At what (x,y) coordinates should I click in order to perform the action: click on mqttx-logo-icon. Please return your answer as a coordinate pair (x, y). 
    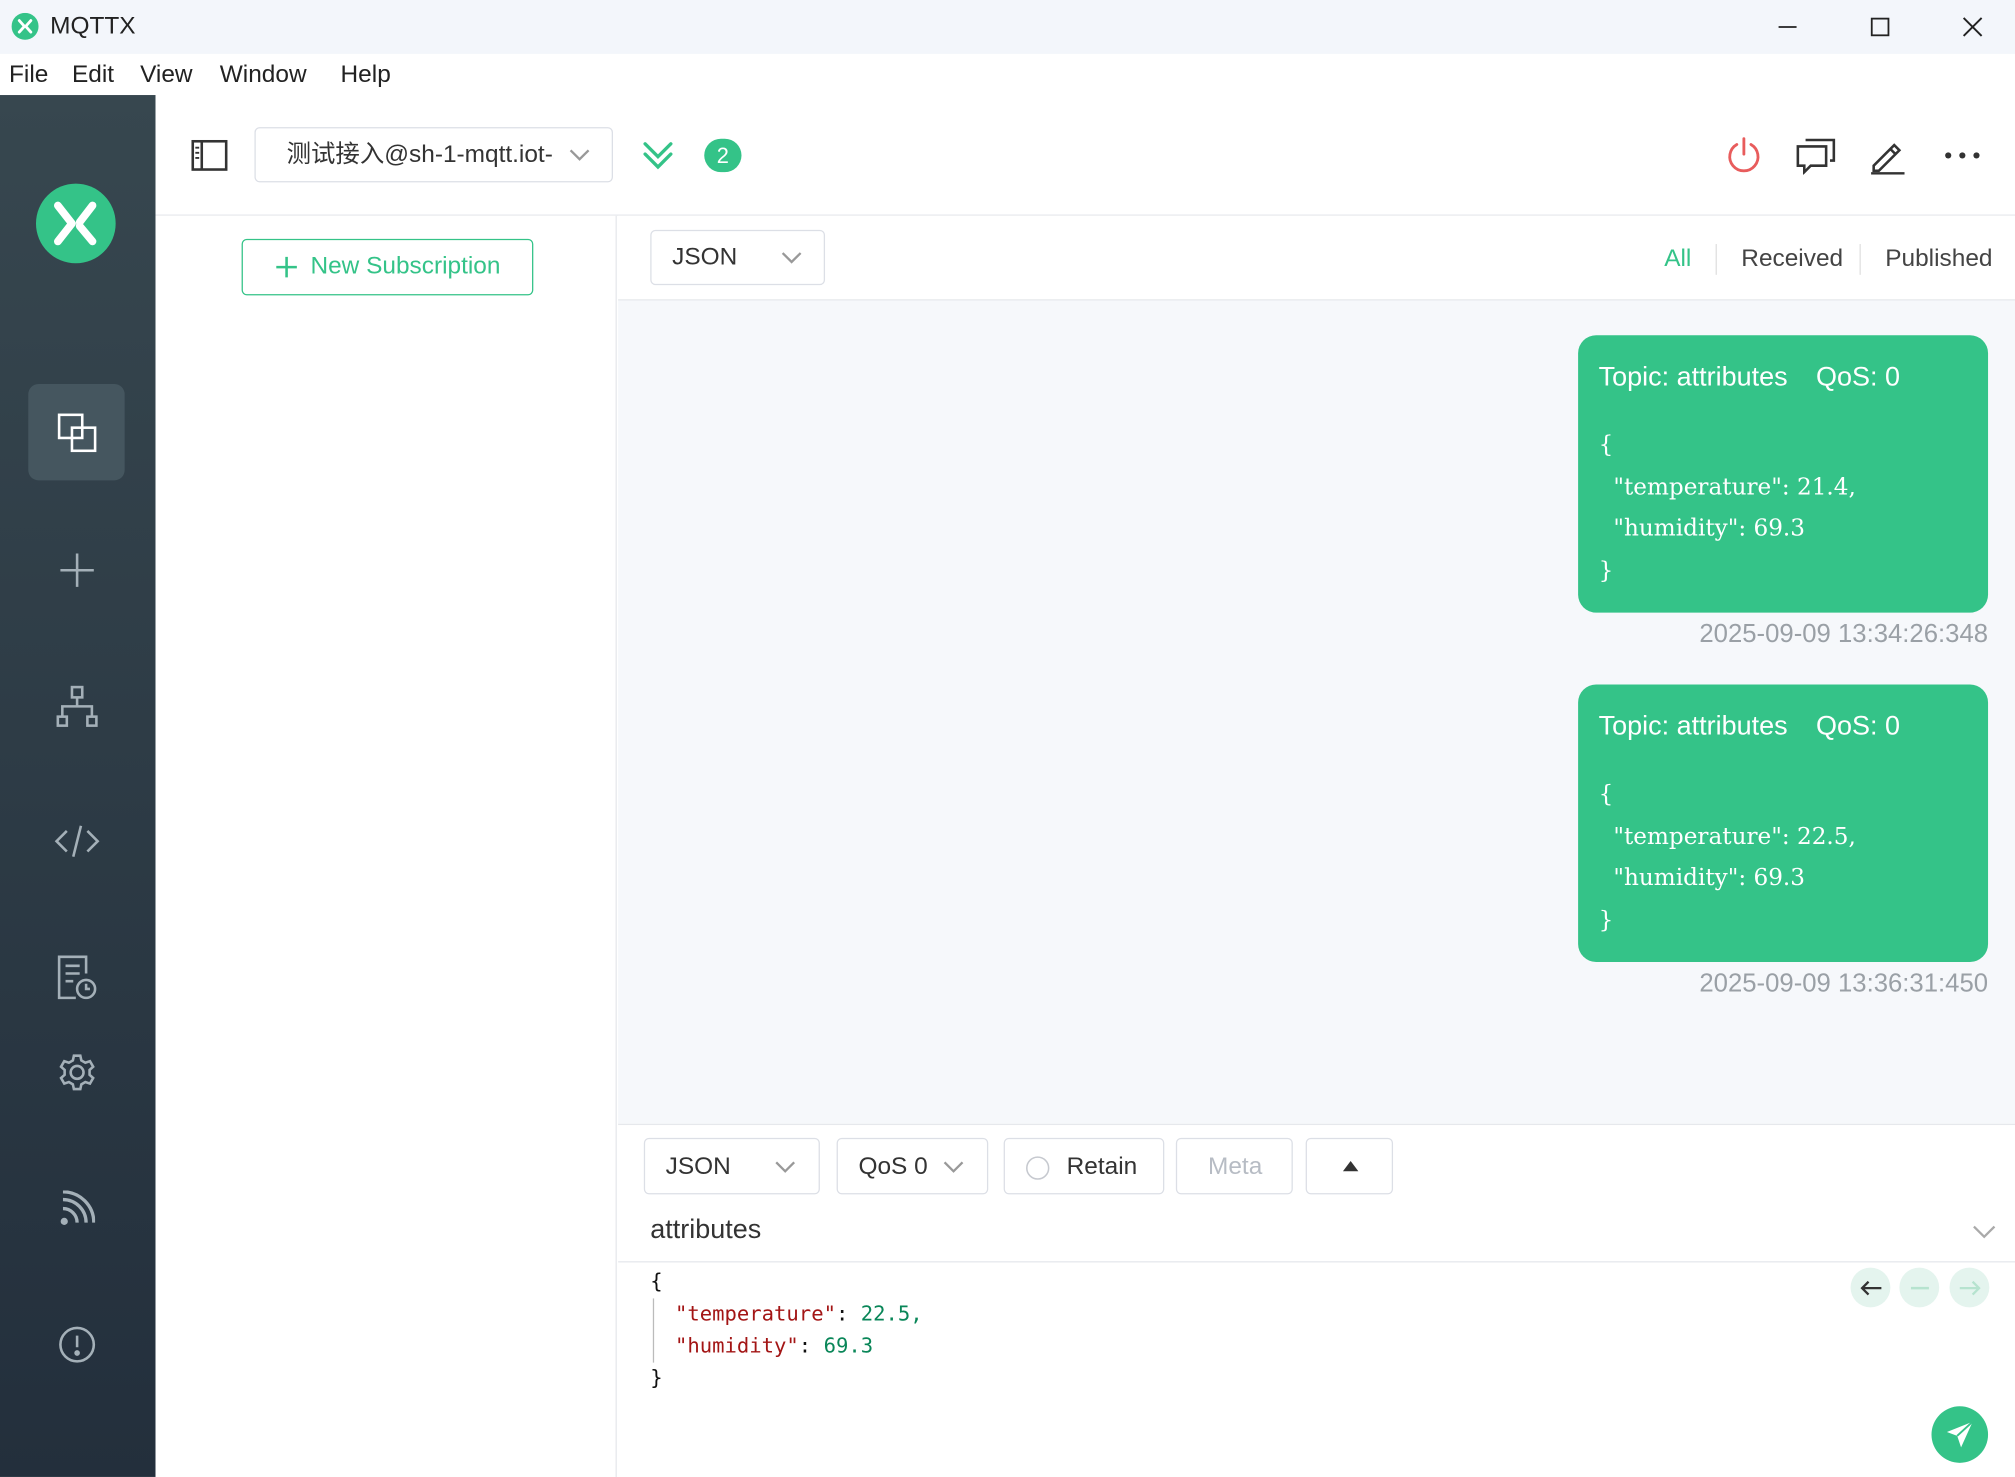
    Looking at the image, I should click on (76, 223).